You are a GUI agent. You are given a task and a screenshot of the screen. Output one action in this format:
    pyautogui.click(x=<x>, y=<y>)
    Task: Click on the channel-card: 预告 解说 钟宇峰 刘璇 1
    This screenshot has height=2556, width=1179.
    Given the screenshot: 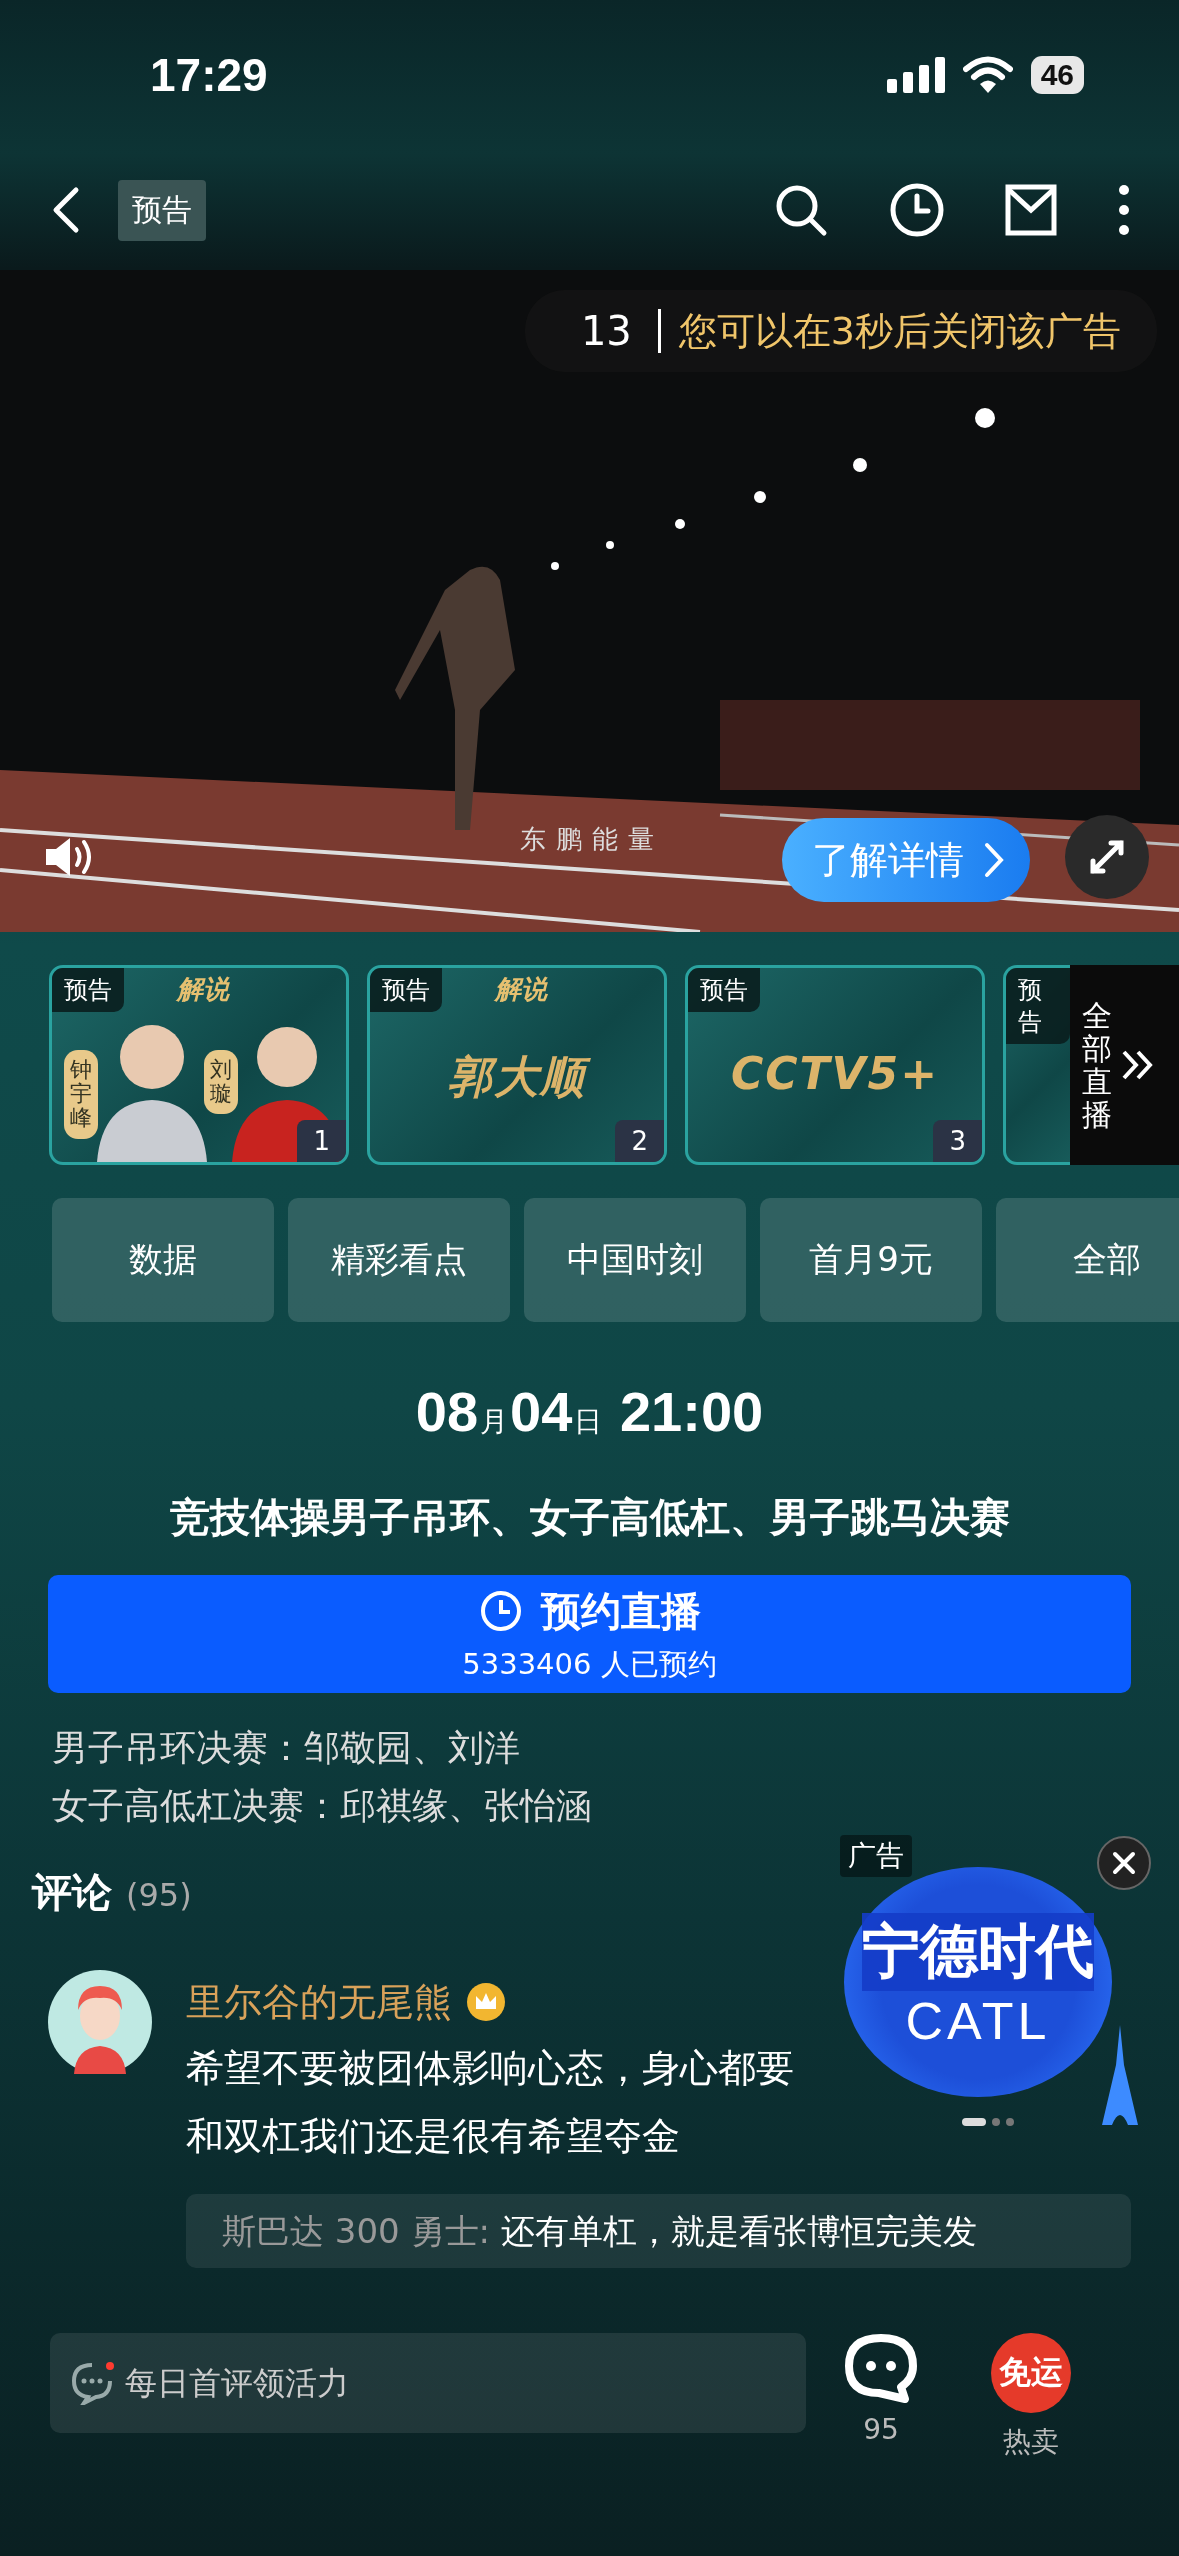 What is the action you would take?
    pyautogui.click(x=199, y=1065)
    